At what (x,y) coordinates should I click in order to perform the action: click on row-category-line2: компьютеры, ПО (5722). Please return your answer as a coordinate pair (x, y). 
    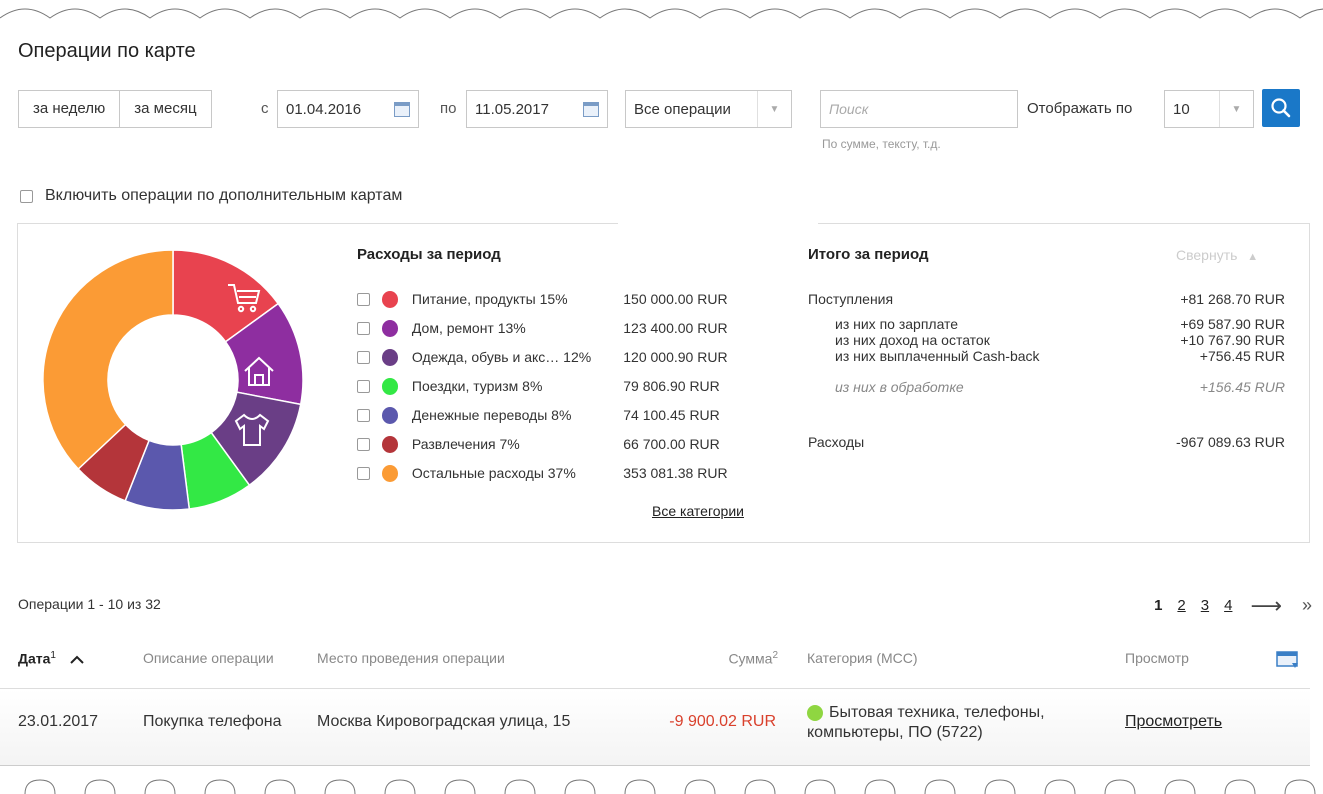
    Looking at the image, I should click on (895, 732).